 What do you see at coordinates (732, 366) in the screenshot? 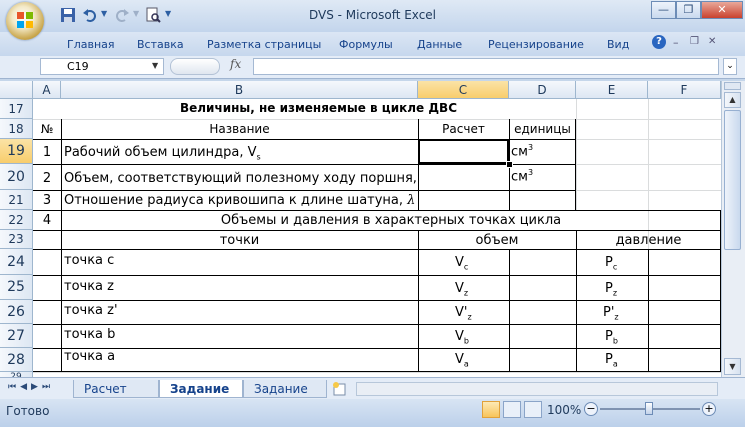
I see `scroll-down-icon: ▼` at bounding box center [732, 366].